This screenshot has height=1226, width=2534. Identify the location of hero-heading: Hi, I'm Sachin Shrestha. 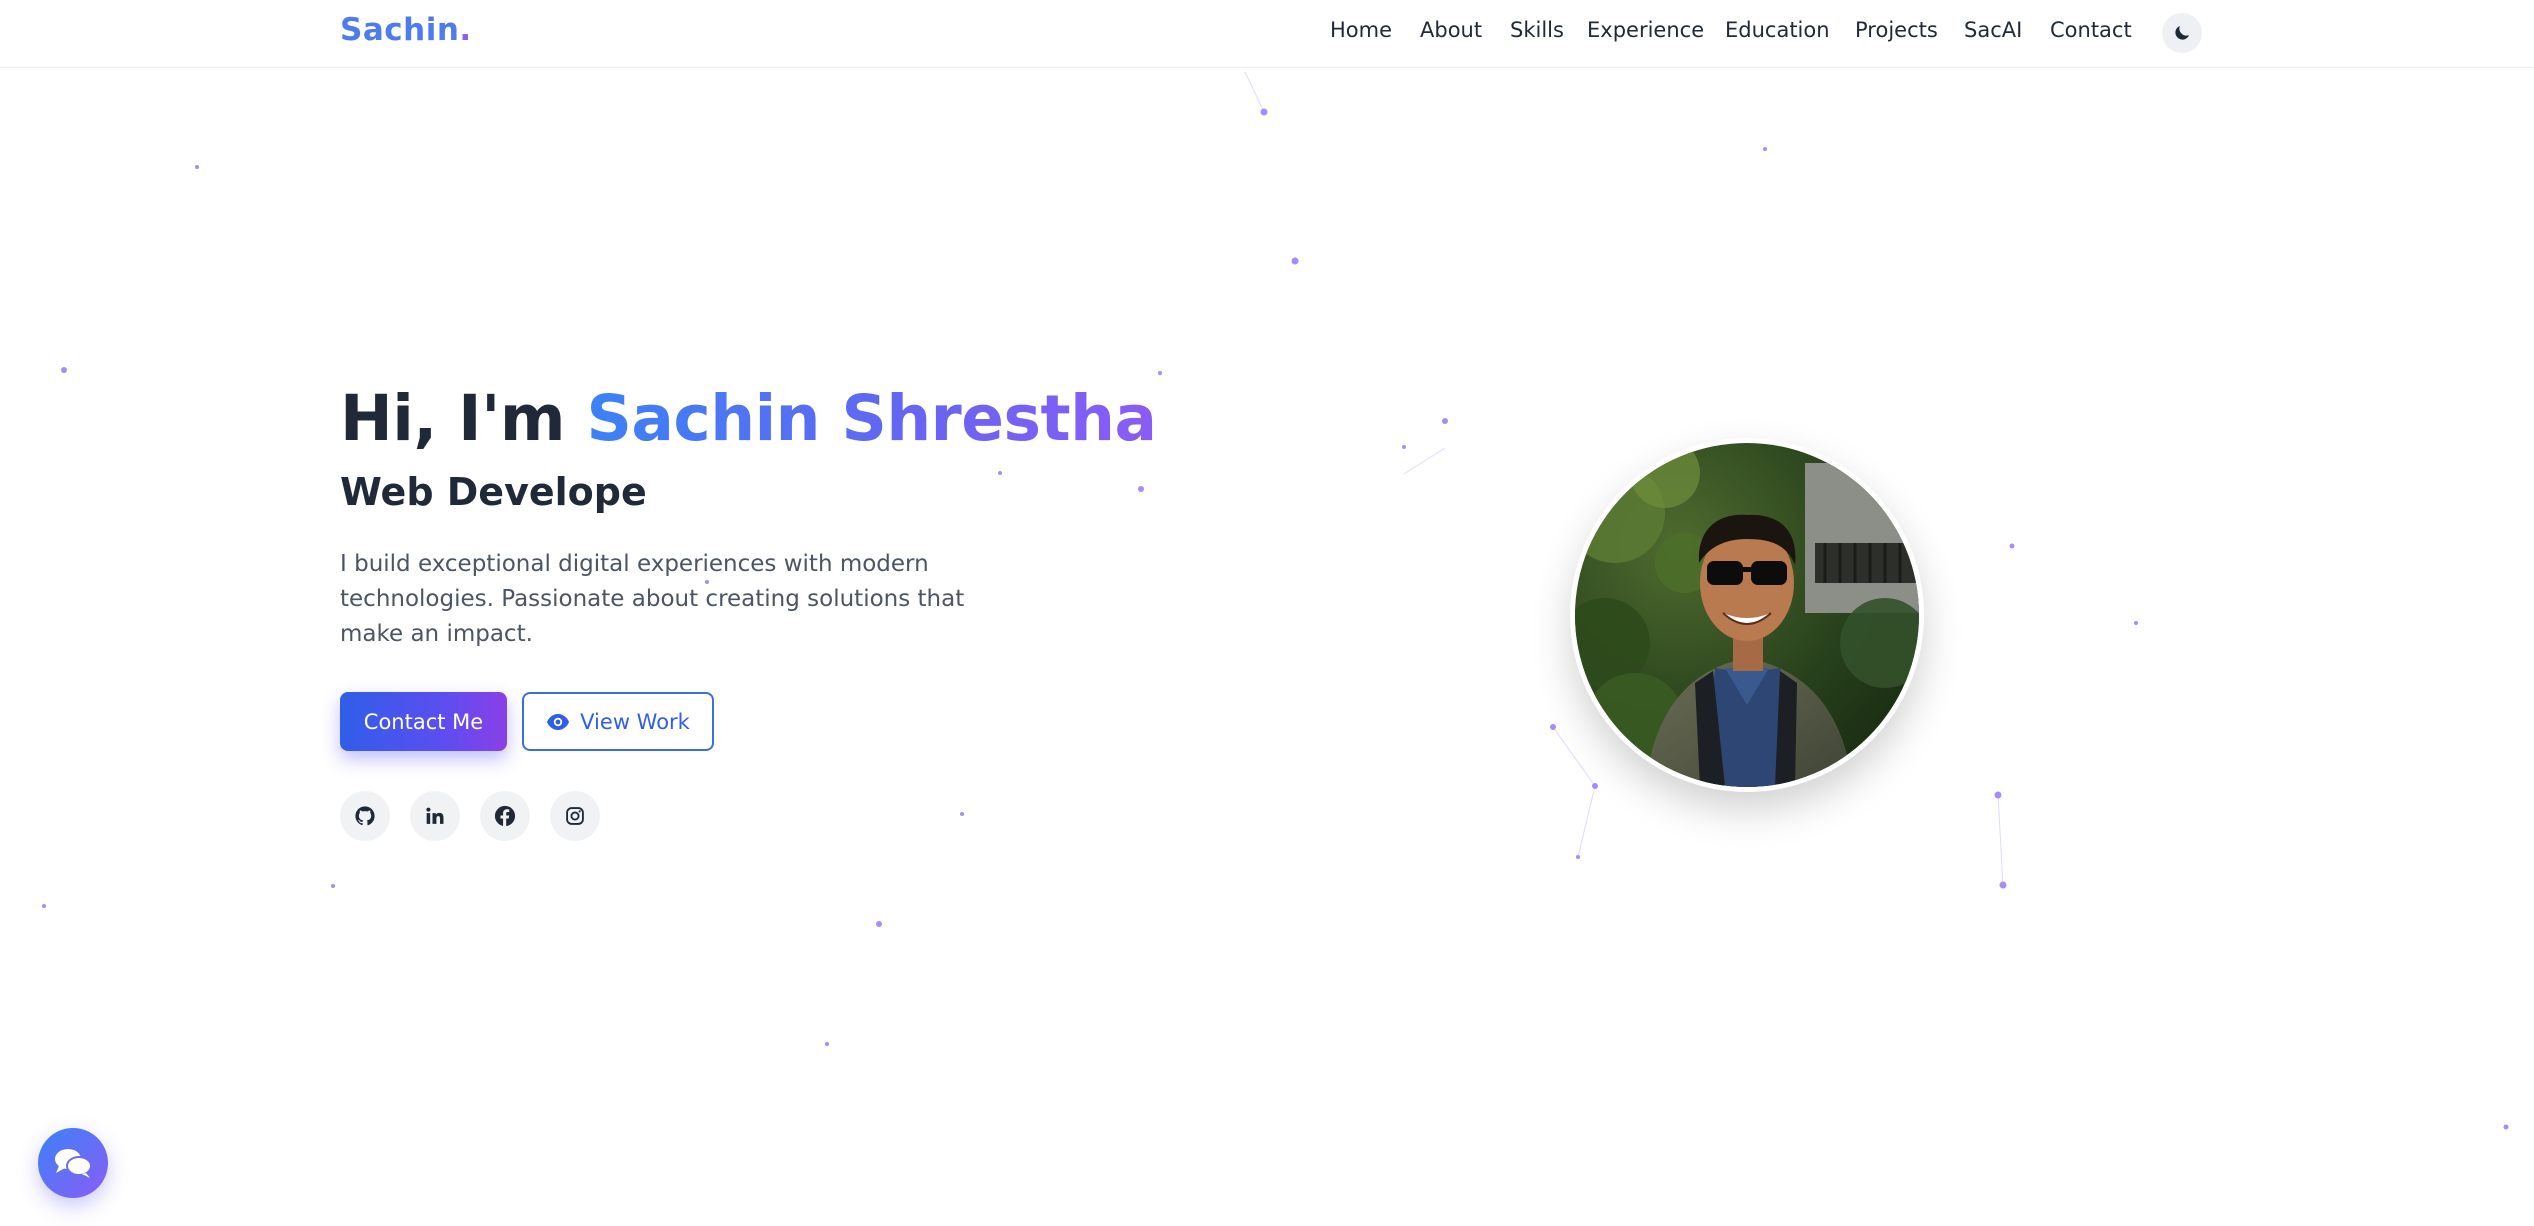
(748, 418).